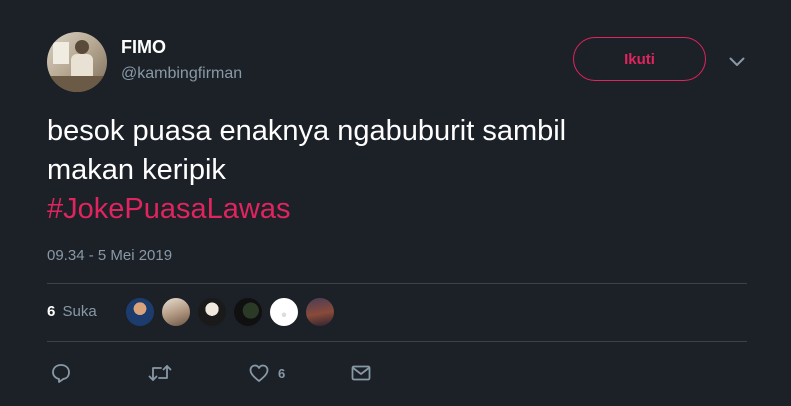 The image size is (791, 406). What do you see at coordinates (136, 170) in the screenshot?
I see `tweet-text-line: makan keripik` at bounding box center [136, 170].